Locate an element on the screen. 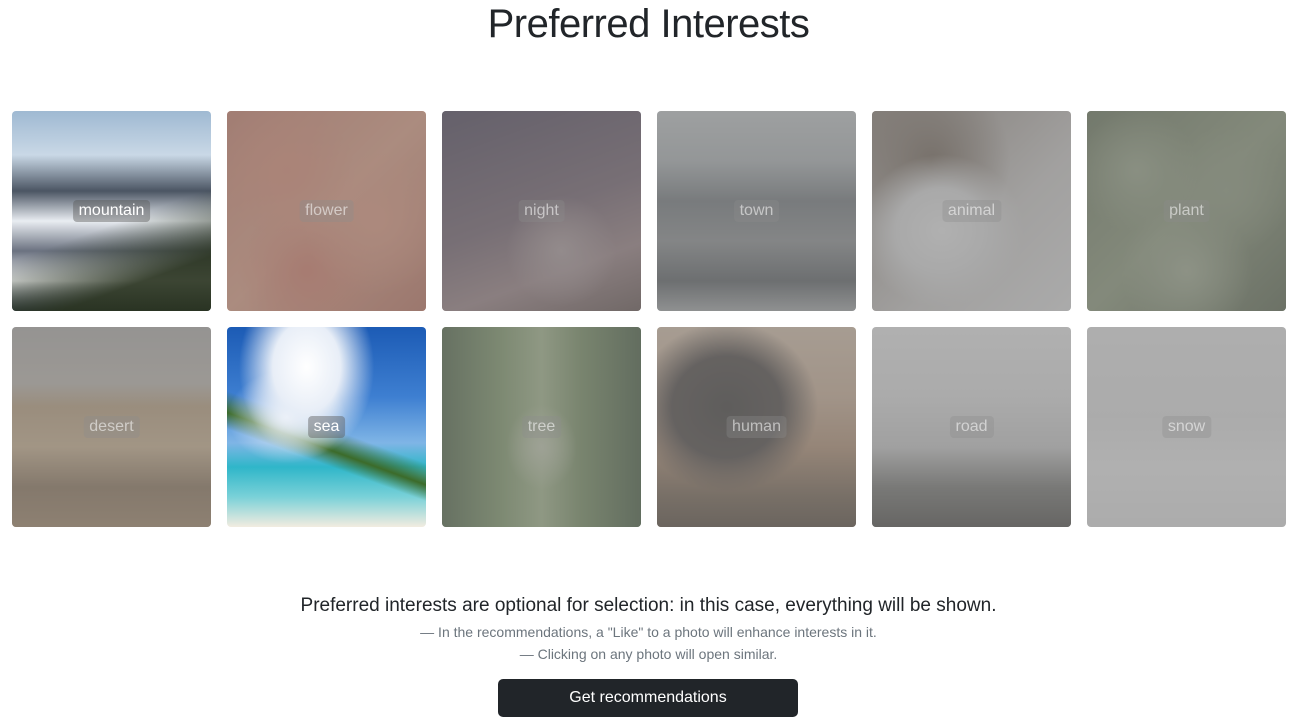 The image size is (1297, 724). interest-tile-sea: sea is located at coordinates (326, 427).